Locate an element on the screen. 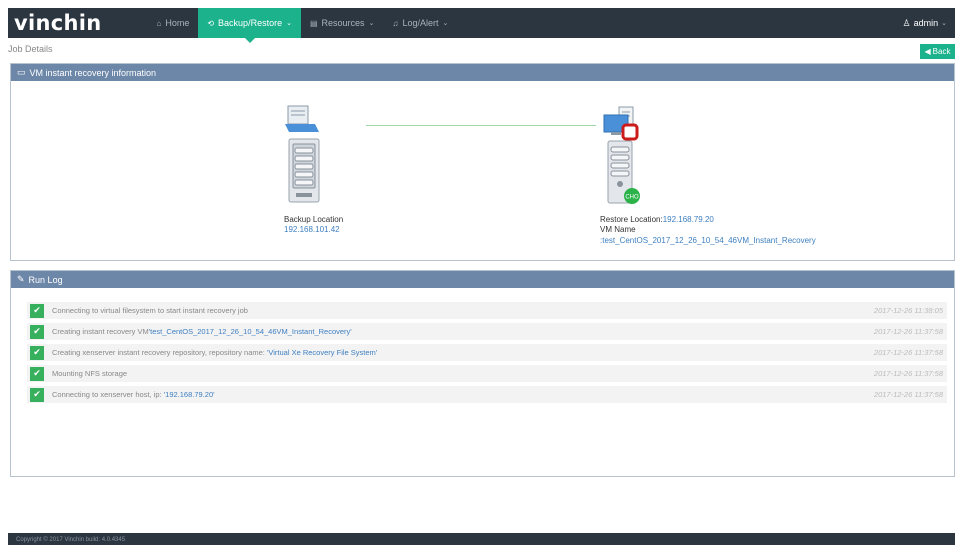  log-time: 2017-12-26 11:38:05 is located at coordinates (908, 310).